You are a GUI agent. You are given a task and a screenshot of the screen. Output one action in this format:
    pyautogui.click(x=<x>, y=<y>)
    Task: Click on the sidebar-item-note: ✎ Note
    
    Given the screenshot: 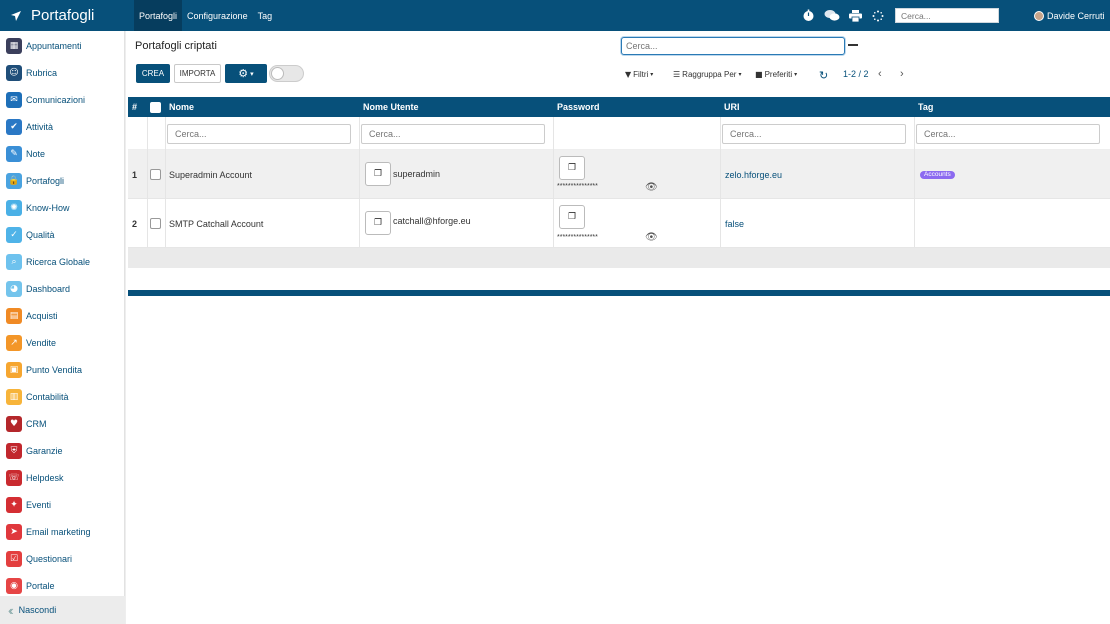 What is the action you would take?
    pyautogui.click(x=62, y=153)
    